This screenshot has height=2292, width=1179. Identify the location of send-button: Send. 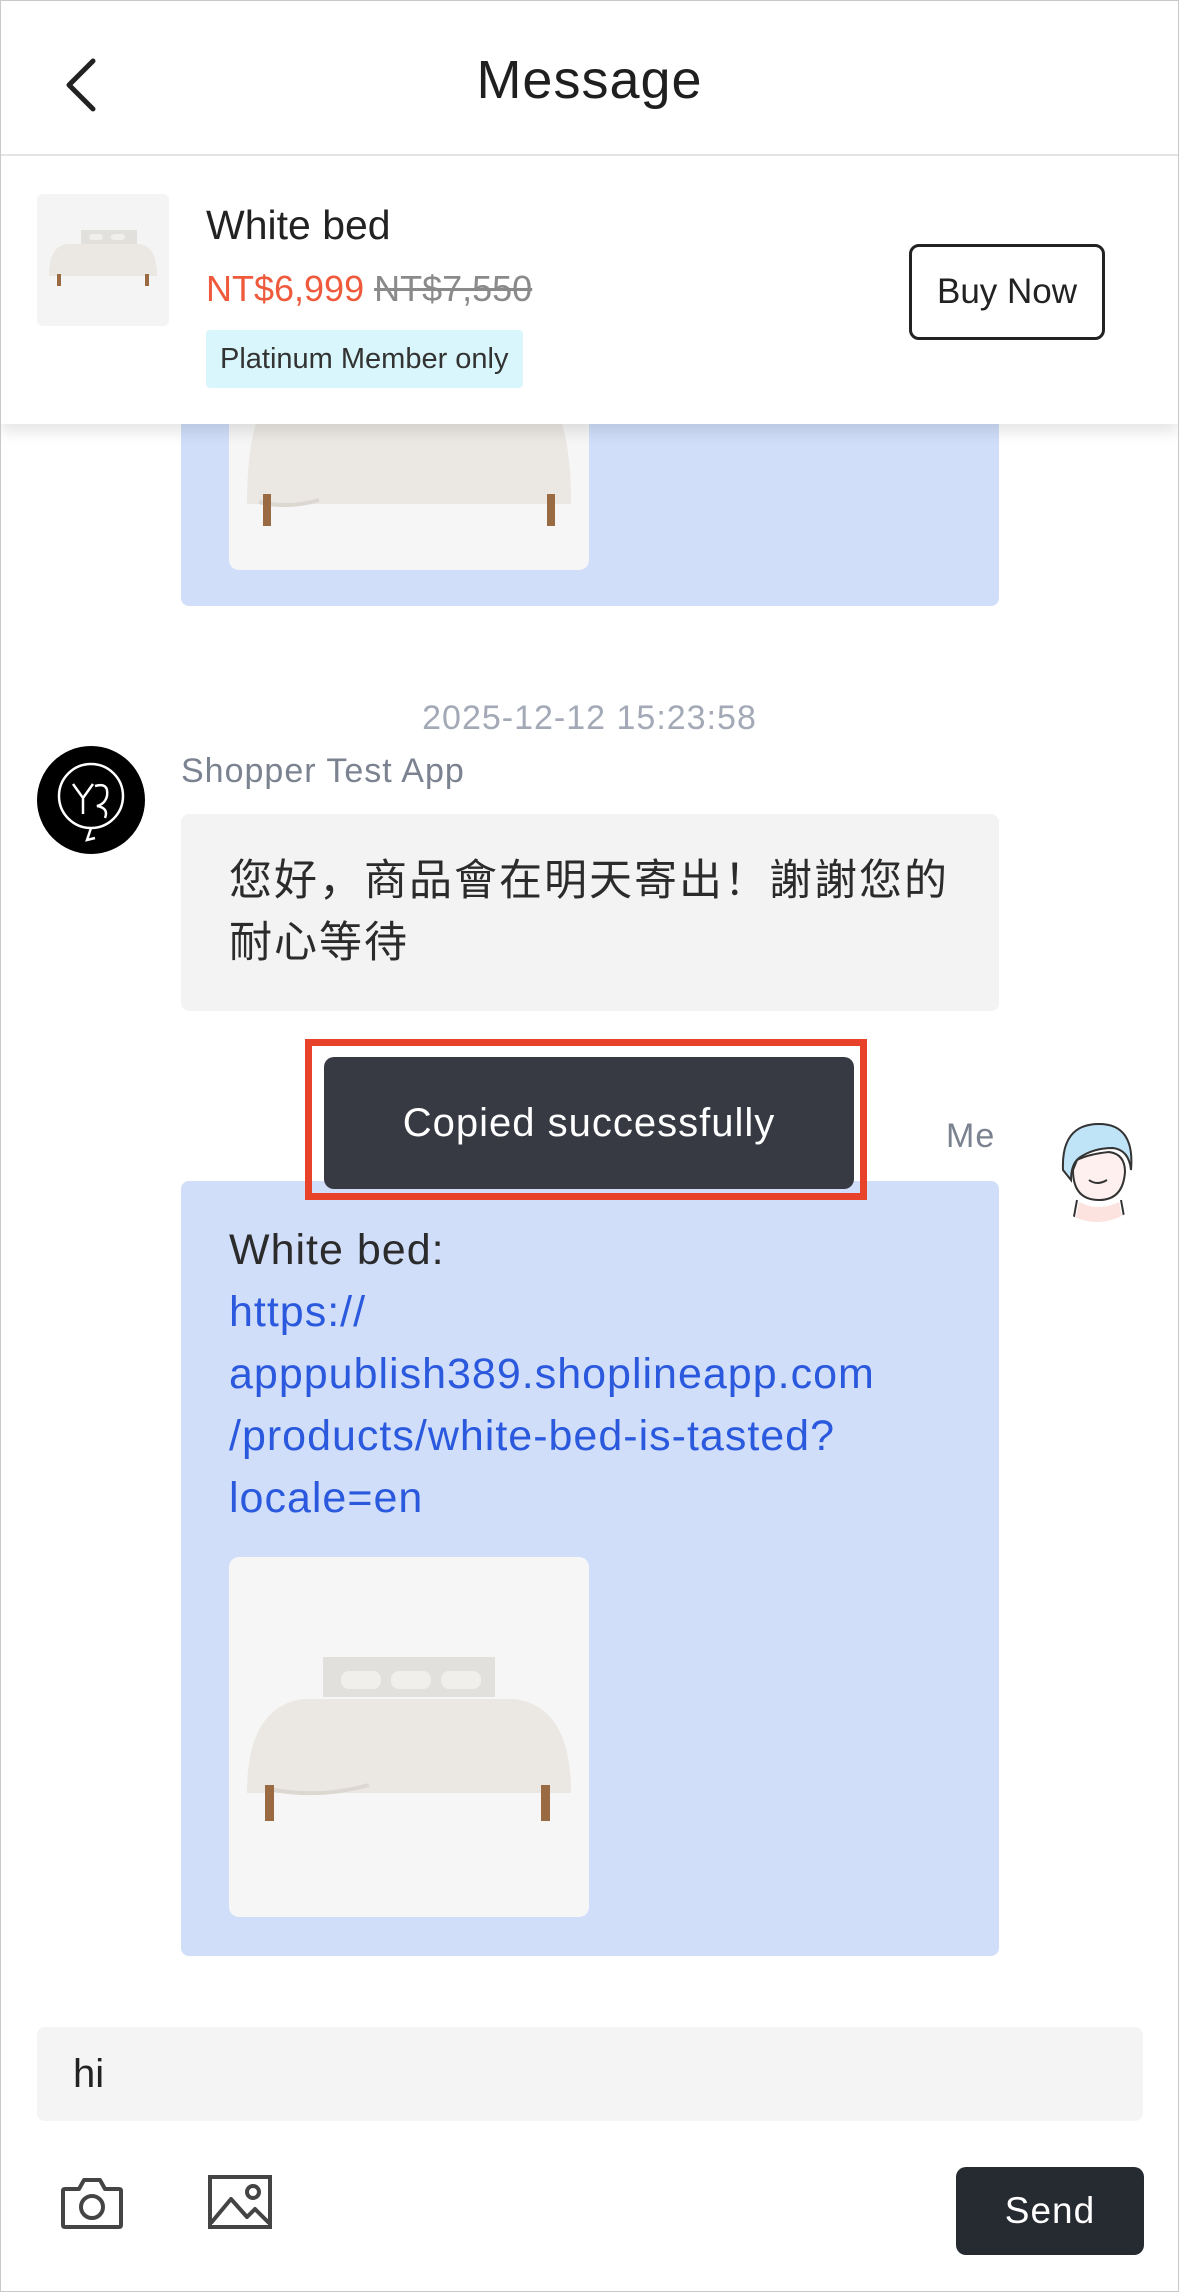
(1050, 2211).